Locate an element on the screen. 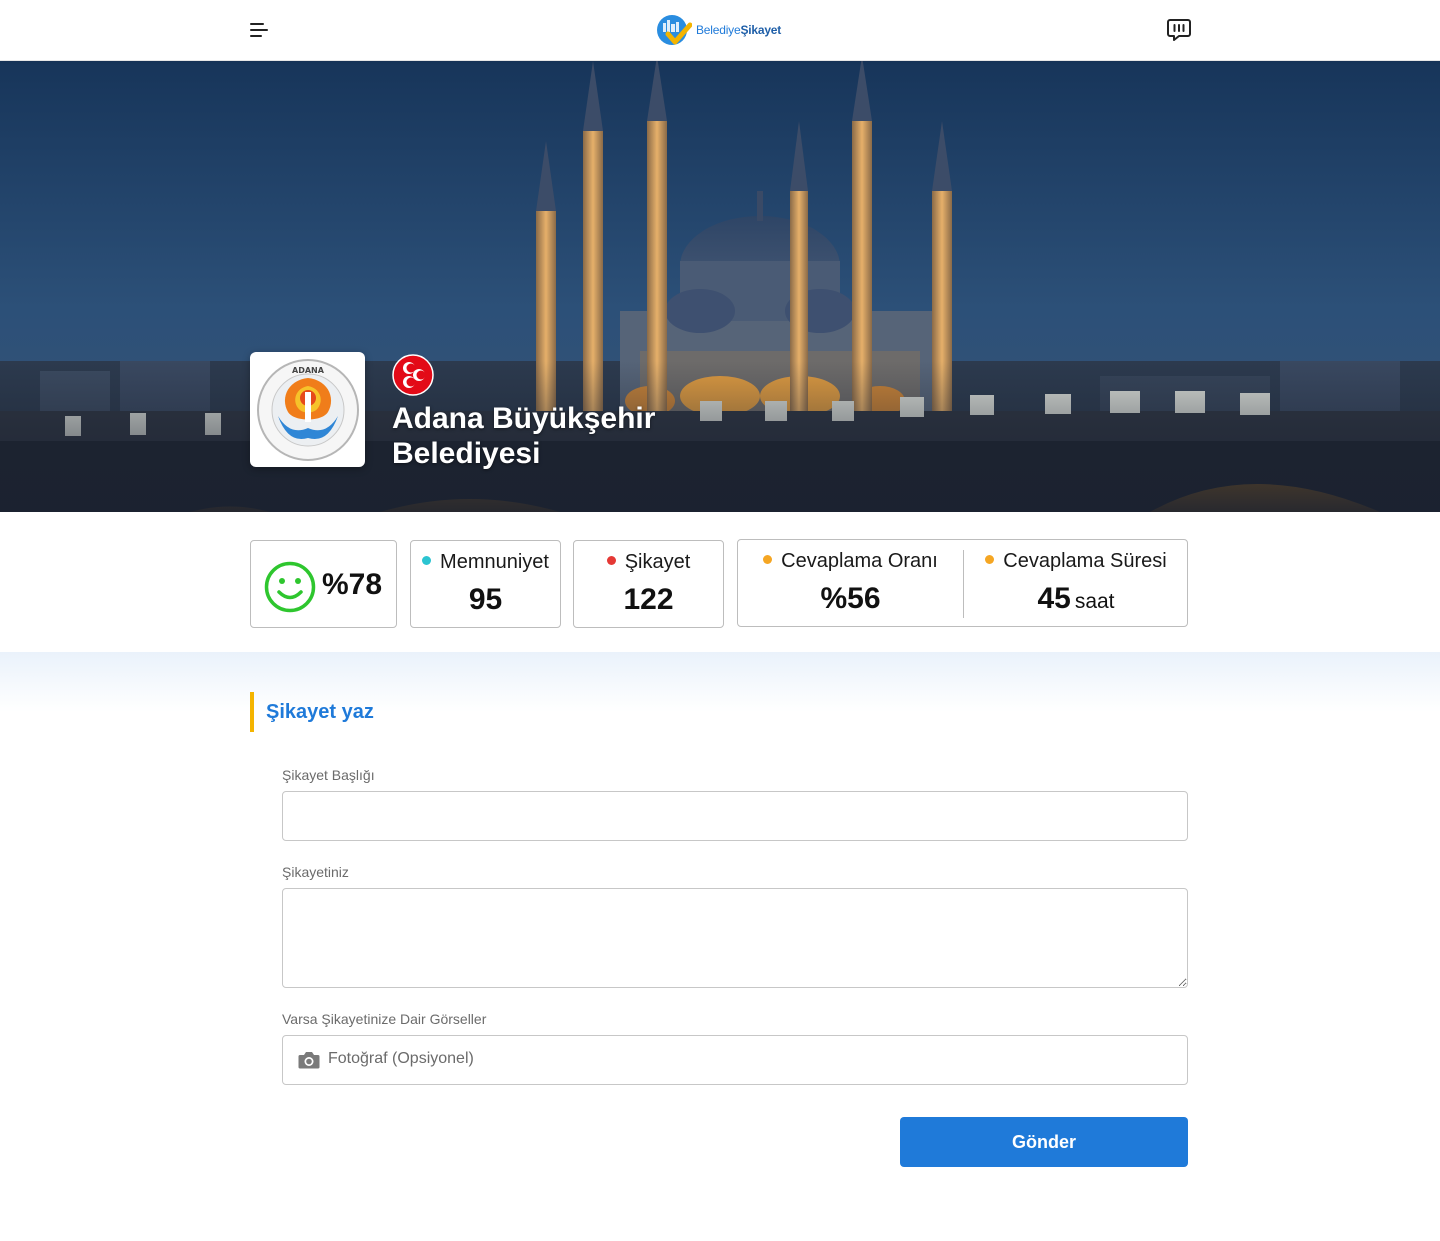 Image resolution: width=1440 pixels, height=1241 pixels. cevaplama-suresi-value: 45 saat is located at coordinates (1076, 599).